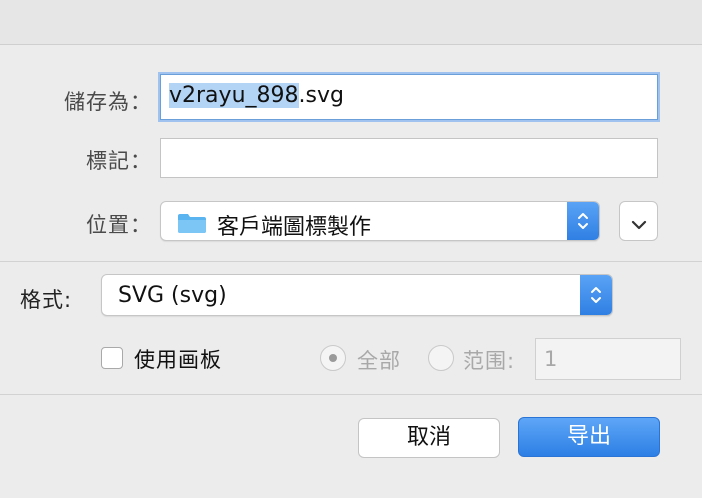 Image resolution: width=702 pixels, height=498 pixels. What do you see at coordinates (380, 221) in the screenshot?
I see `location-popup: 客戶端圖標製作` at bounding box center [380, 221].